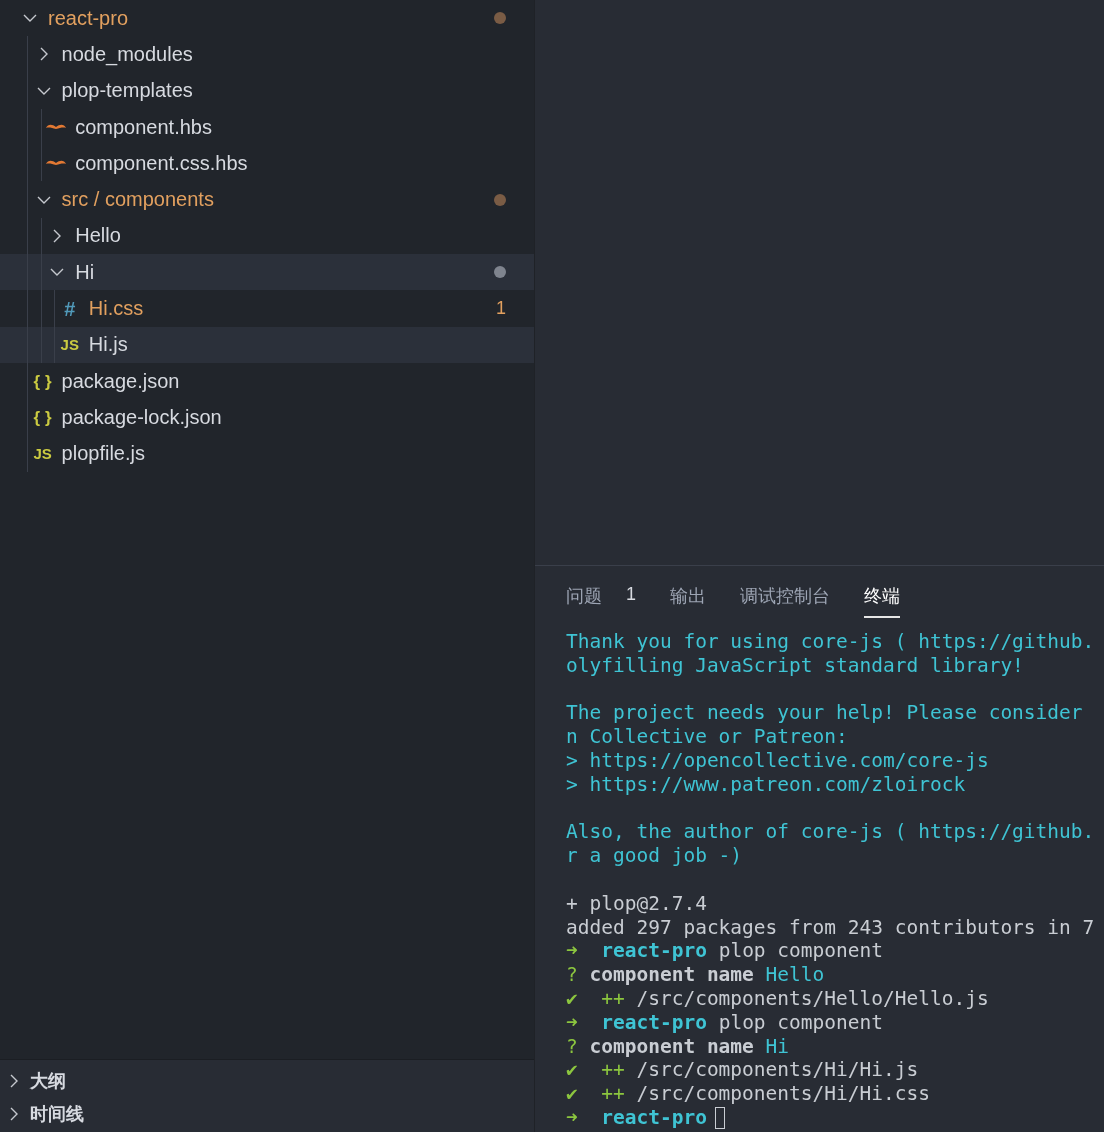 This screenshot has height=1132, width=1104. I want to click on file-name: Hi.css, so click(116, 308).